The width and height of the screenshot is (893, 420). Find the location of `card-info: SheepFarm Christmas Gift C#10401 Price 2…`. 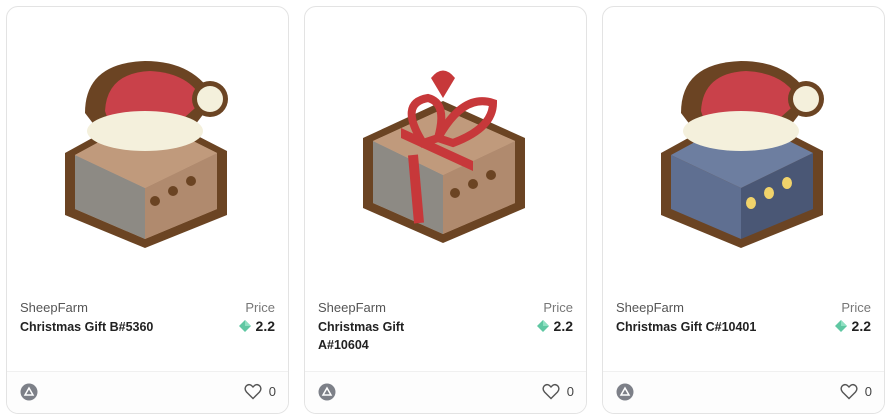

card-info: SheepFarm Christmas Gift C#10401 Price 2… is located at coordinates (743, 335).